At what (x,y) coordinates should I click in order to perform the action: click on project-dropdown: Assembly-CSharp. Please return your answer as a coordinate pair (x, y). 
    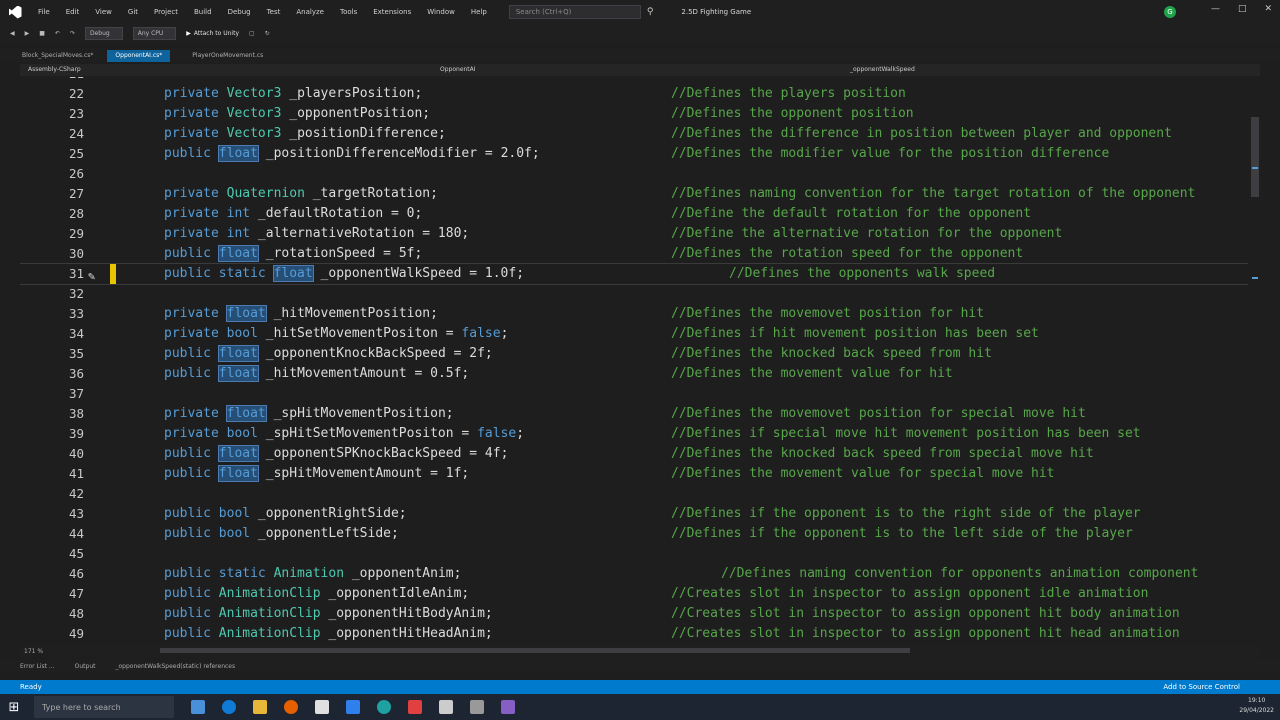
    Looking at the image, I should click on (54, 70).